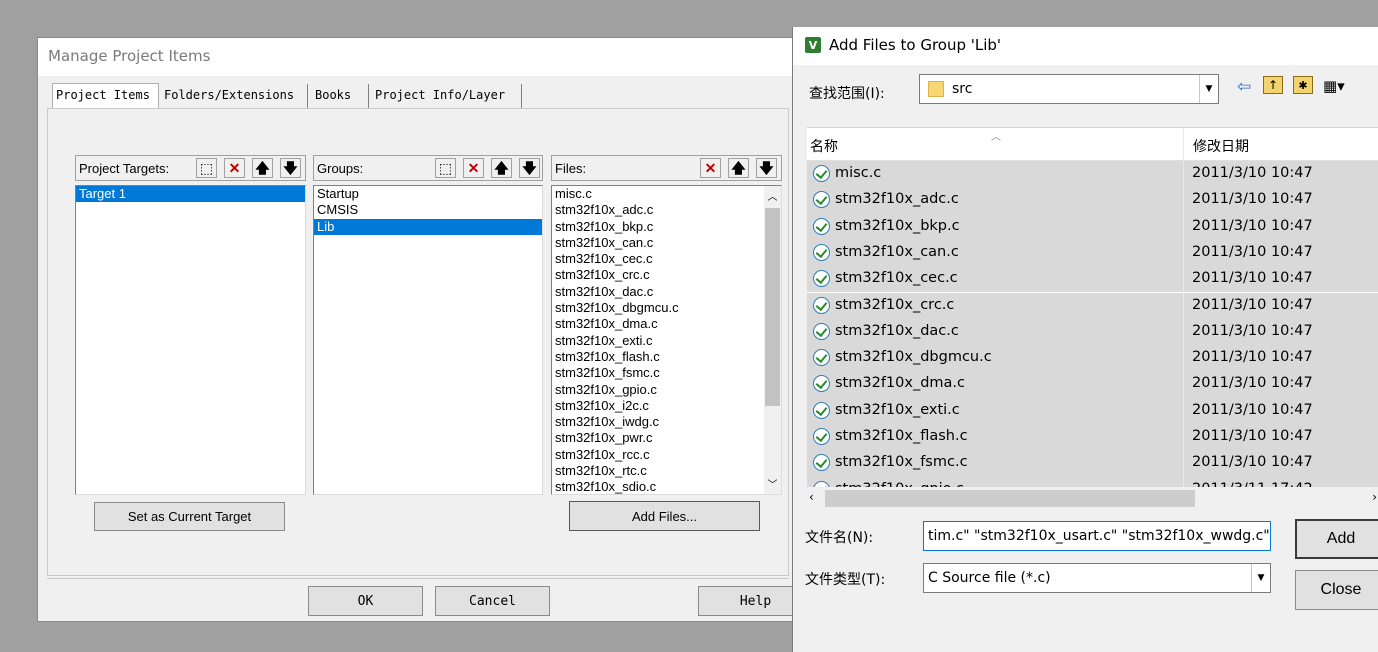  What do you see at coordinates (666, 308) in the screenshot?
I see `list-item: stm32f10x_dbgmcu.c` at bounding box center [666, 308].